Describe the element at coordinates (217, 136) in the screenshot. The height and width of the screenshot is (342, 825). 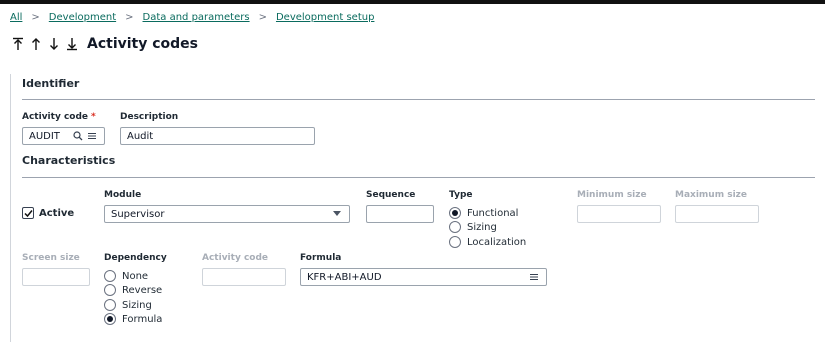
I see `description-field: Audit` at that location.